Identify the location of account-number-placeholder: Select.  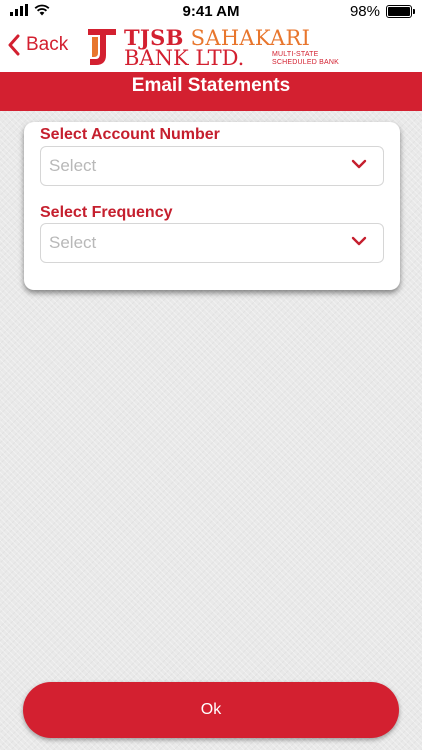
(73, 165).